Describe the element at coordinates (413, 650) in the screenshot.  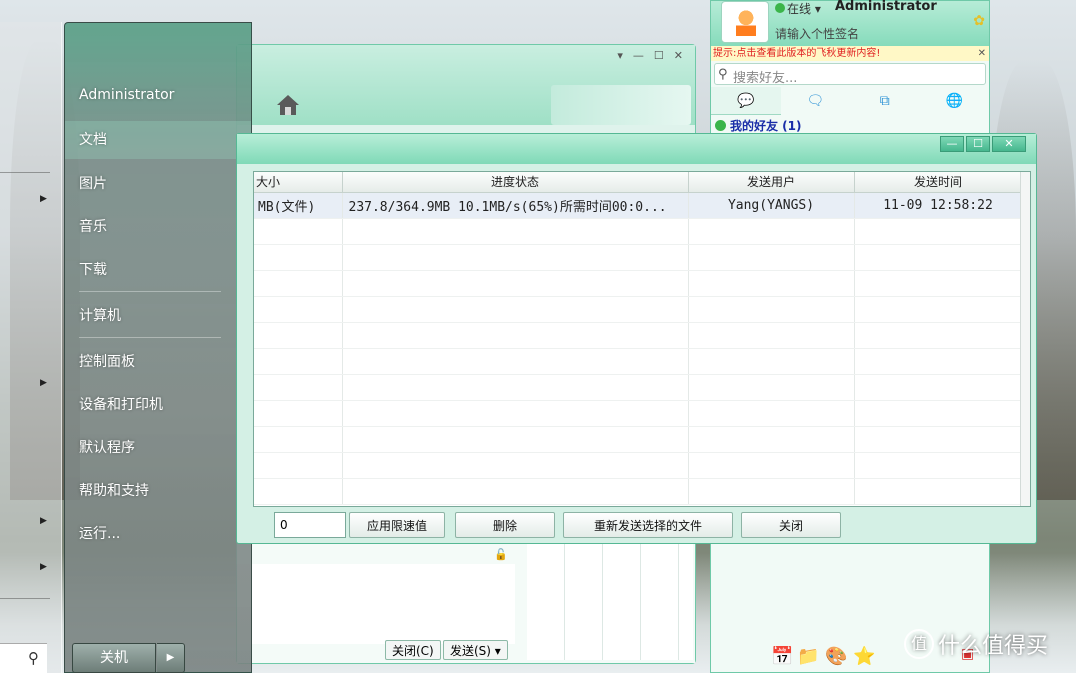
I see `chat-close-button: 关闭(C)` at that location.